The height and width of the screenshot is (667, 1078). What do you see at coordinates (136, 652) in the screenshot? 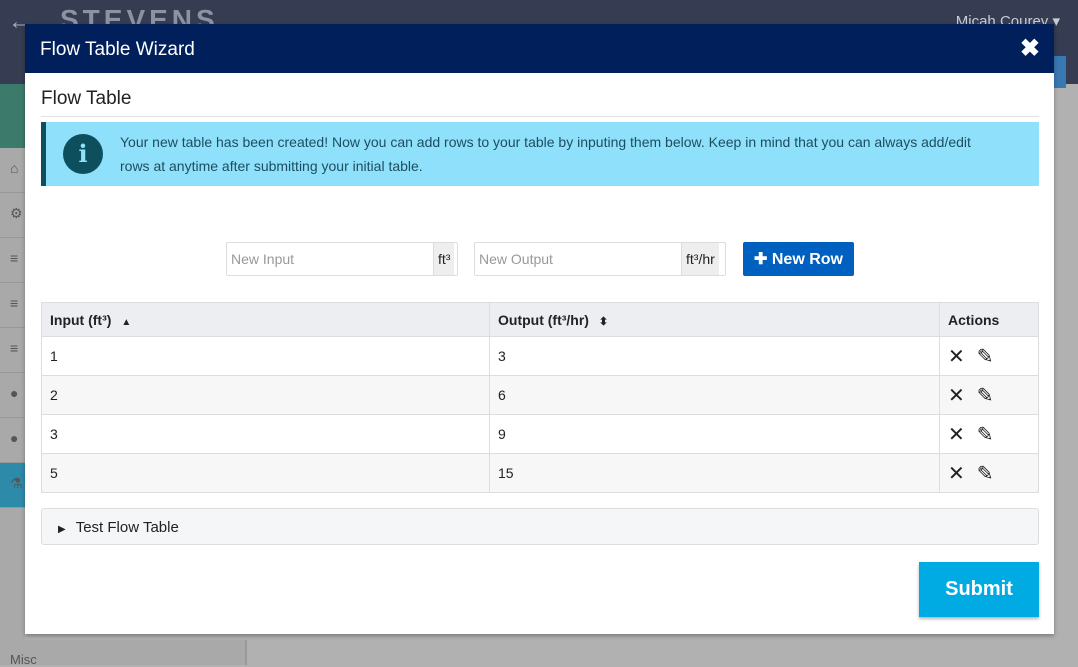
I see `sidebar-footer` at bounding box center [136, 652].